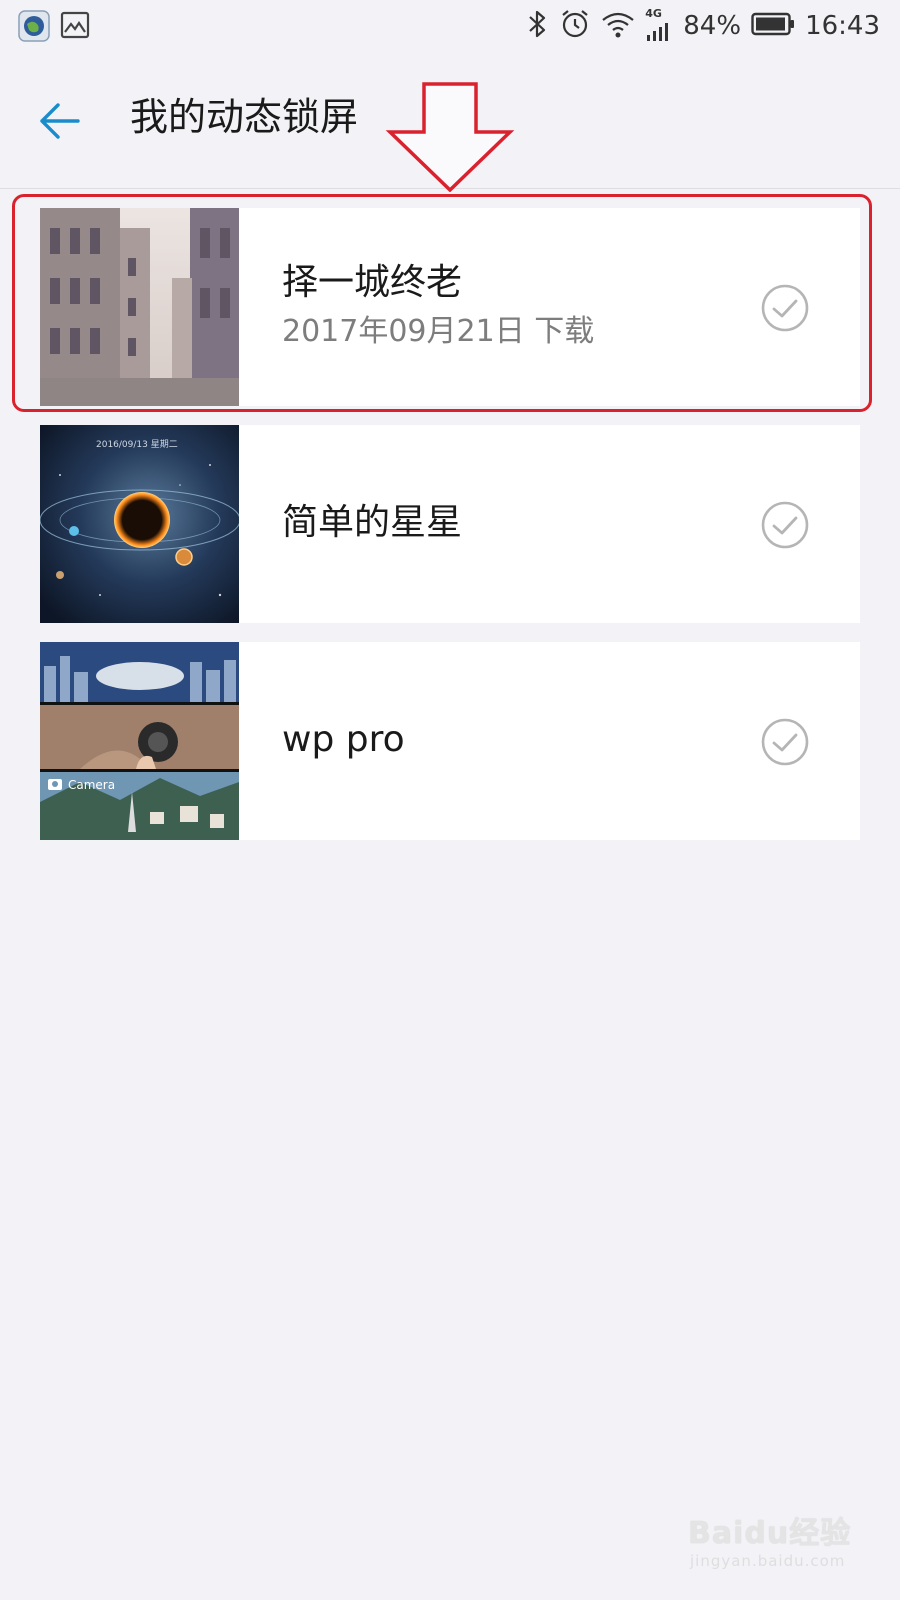 This screenshot has height=1600, width=900. Describe the element at coordinates (712, 26) in the screenshot. I see `battery-percent: 84%` at that location.